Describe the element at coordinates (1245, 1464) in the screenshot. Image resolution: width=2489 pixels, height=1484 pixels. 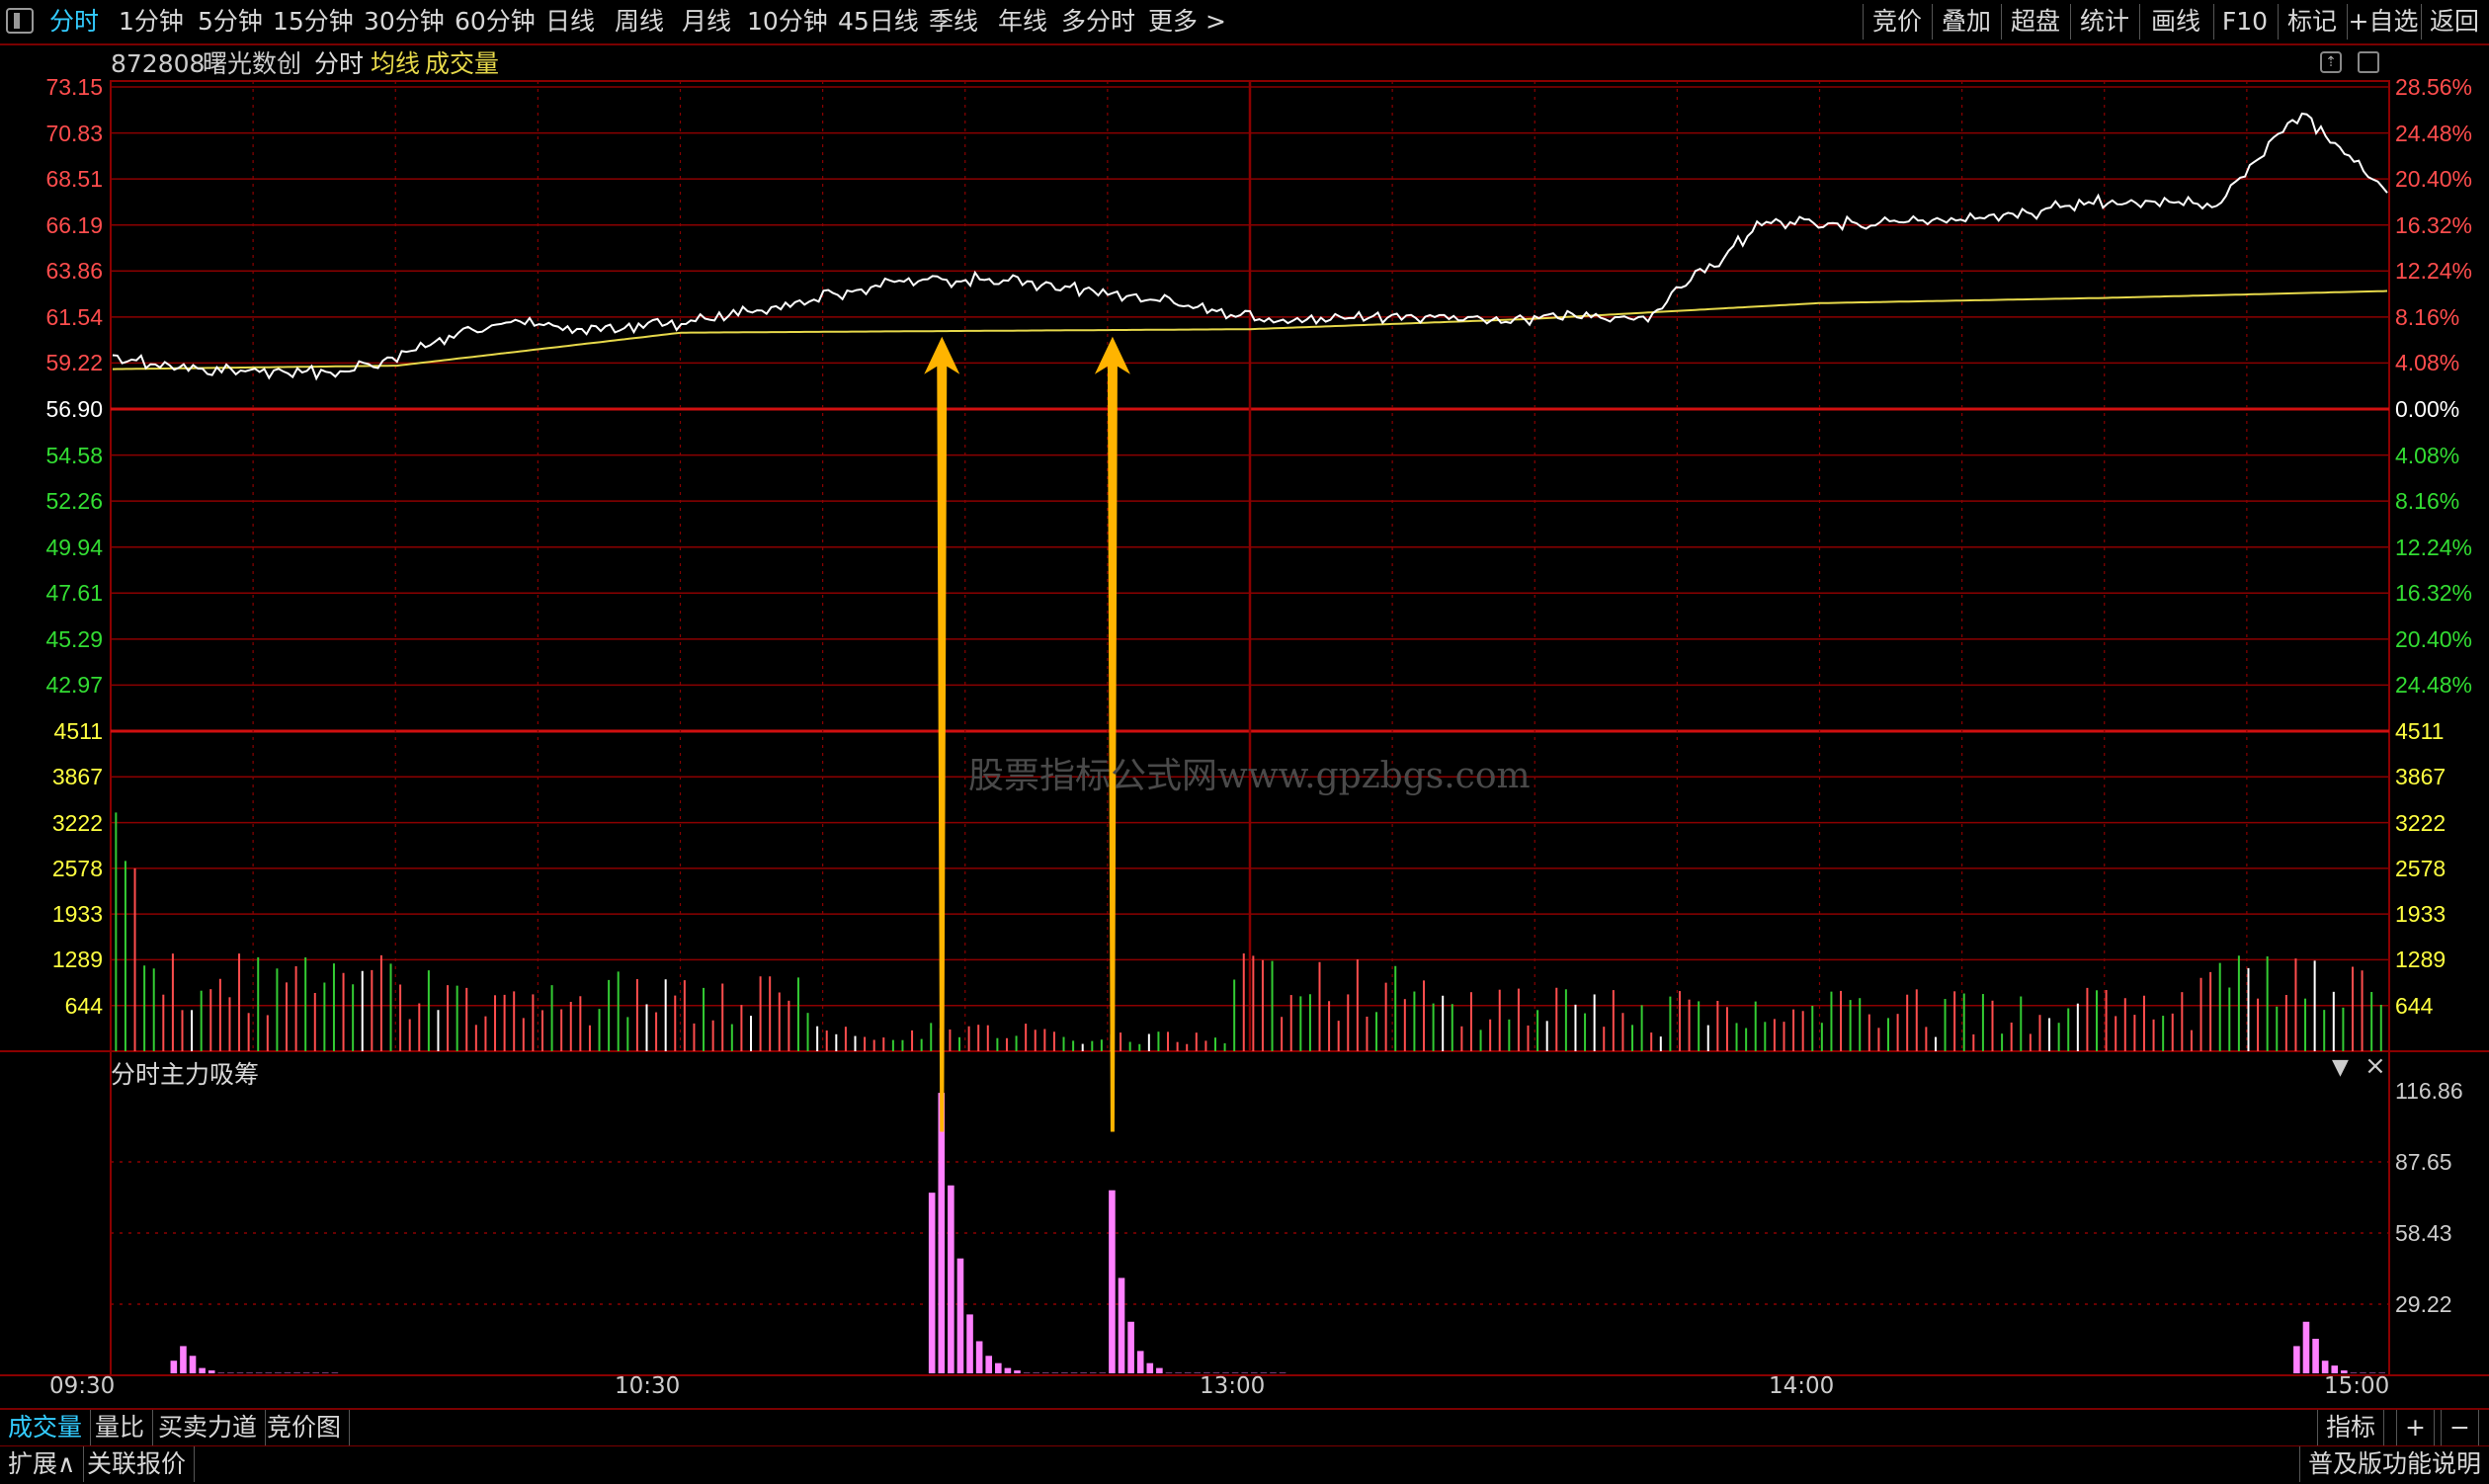
I see `bottom-extension-bar: 扩展∧关联报价 普及版功能说明` at that location.